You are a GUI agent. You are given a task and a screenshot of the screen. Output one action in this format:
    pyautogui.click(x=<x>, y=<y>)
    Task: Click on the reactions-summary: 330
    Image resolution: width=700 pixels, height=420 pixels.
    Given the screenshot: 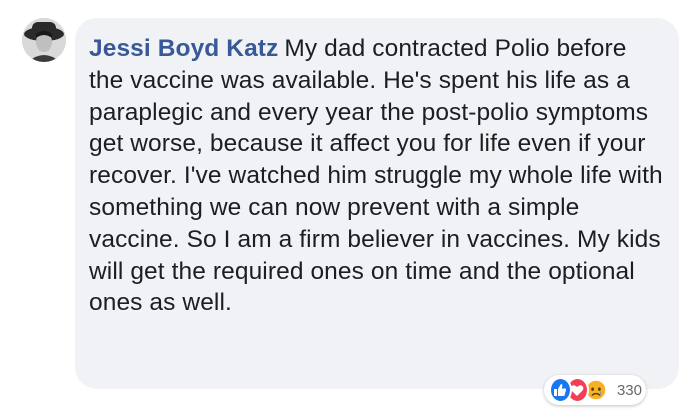 What is the action you would take?
    pyautogui.click(x=595, y=390)
    